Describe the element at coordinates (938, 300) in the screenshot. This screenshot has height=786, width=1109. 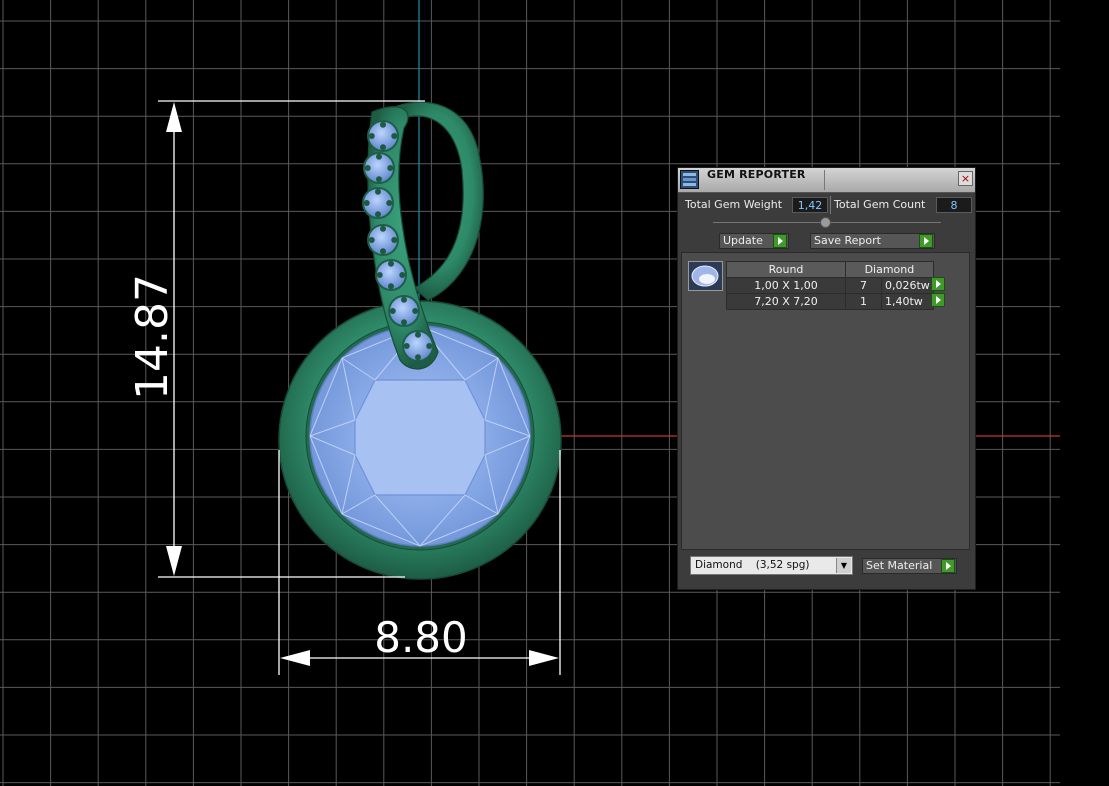
I see `row-2-select-icon` at that location.